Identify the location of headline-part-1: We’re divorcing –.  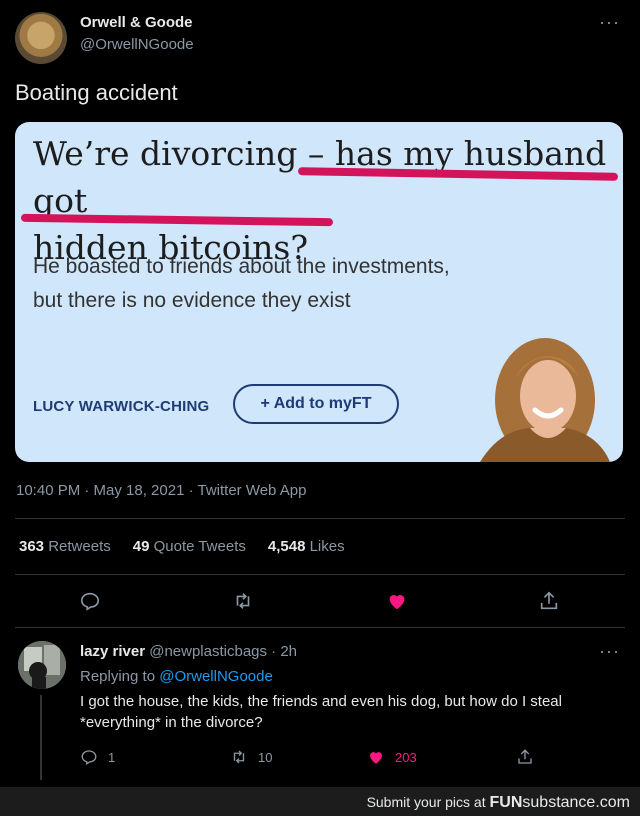
(184, 153).